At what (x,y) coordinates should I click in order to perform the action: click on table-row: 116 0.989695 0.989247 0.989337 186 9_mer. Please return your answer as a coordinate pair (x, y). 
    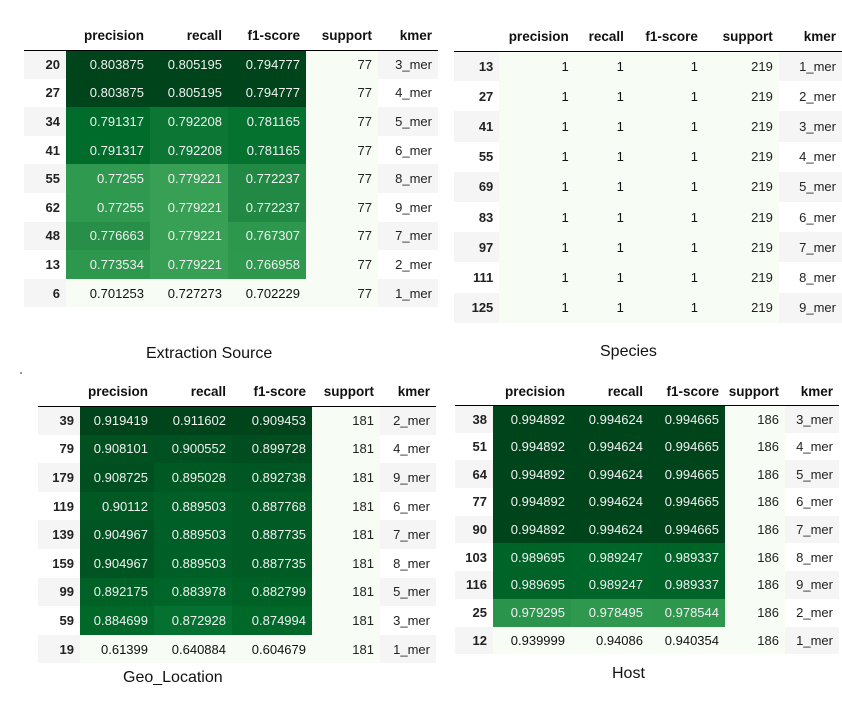
    Looking at the image, I should click on (647, 585).